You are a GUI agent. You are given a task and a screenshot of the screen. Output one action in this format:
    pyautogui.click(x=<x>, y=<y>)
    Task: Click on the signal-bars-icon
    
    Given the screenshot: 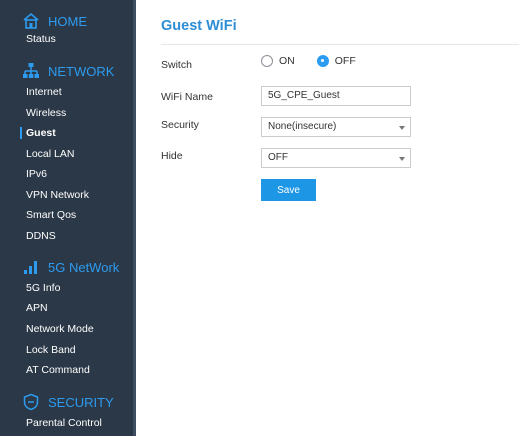 What is the action you would take?
    pyautogui.click(x=30, y=267)
    